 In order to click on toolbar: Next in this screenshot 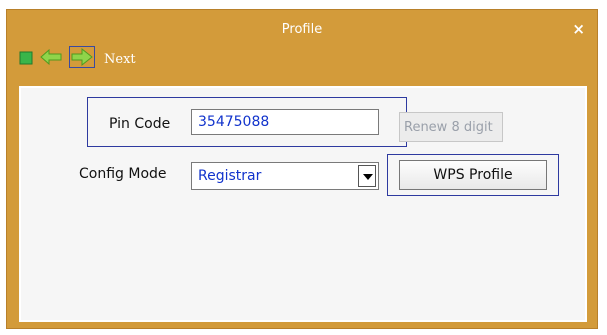, I will do `click(77, 59)`.